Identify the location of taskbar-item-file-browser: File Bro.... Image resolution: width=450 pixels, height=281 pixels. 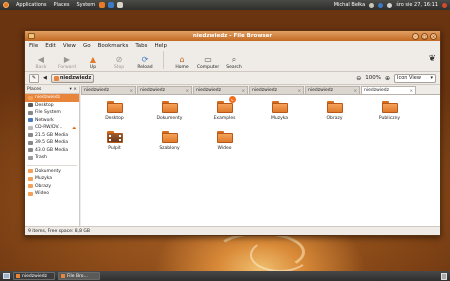
(79, 276).